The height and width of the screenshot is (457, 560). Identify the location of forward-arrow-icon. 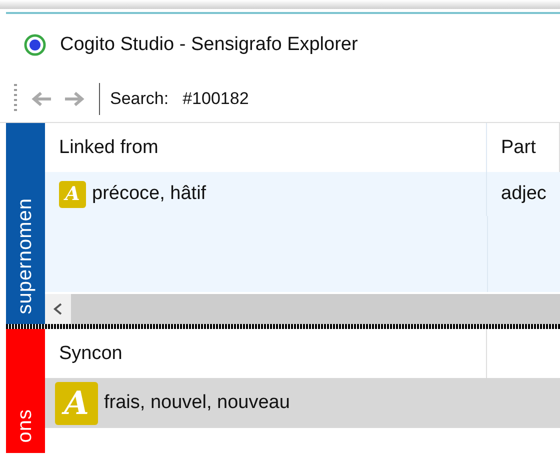
(74, 99).